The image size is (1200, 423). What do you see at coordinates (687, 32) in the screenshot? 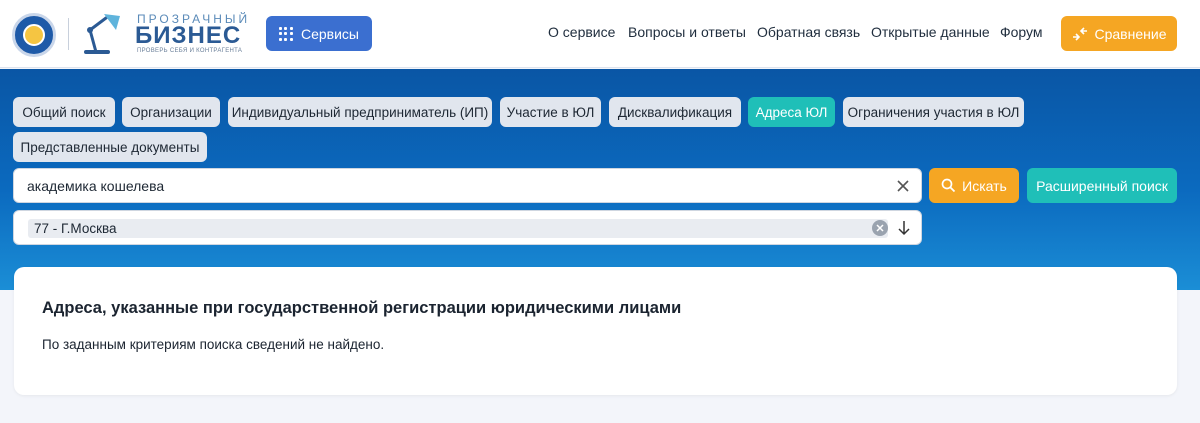
I see `nav-faq: Вопросы и ответы` at bounding box center [687, 32].